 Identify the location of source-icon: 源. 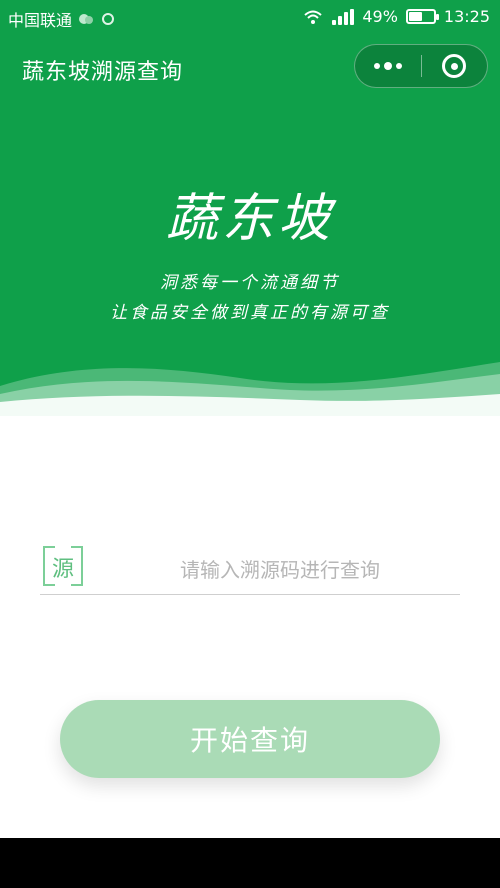
(63, 566).